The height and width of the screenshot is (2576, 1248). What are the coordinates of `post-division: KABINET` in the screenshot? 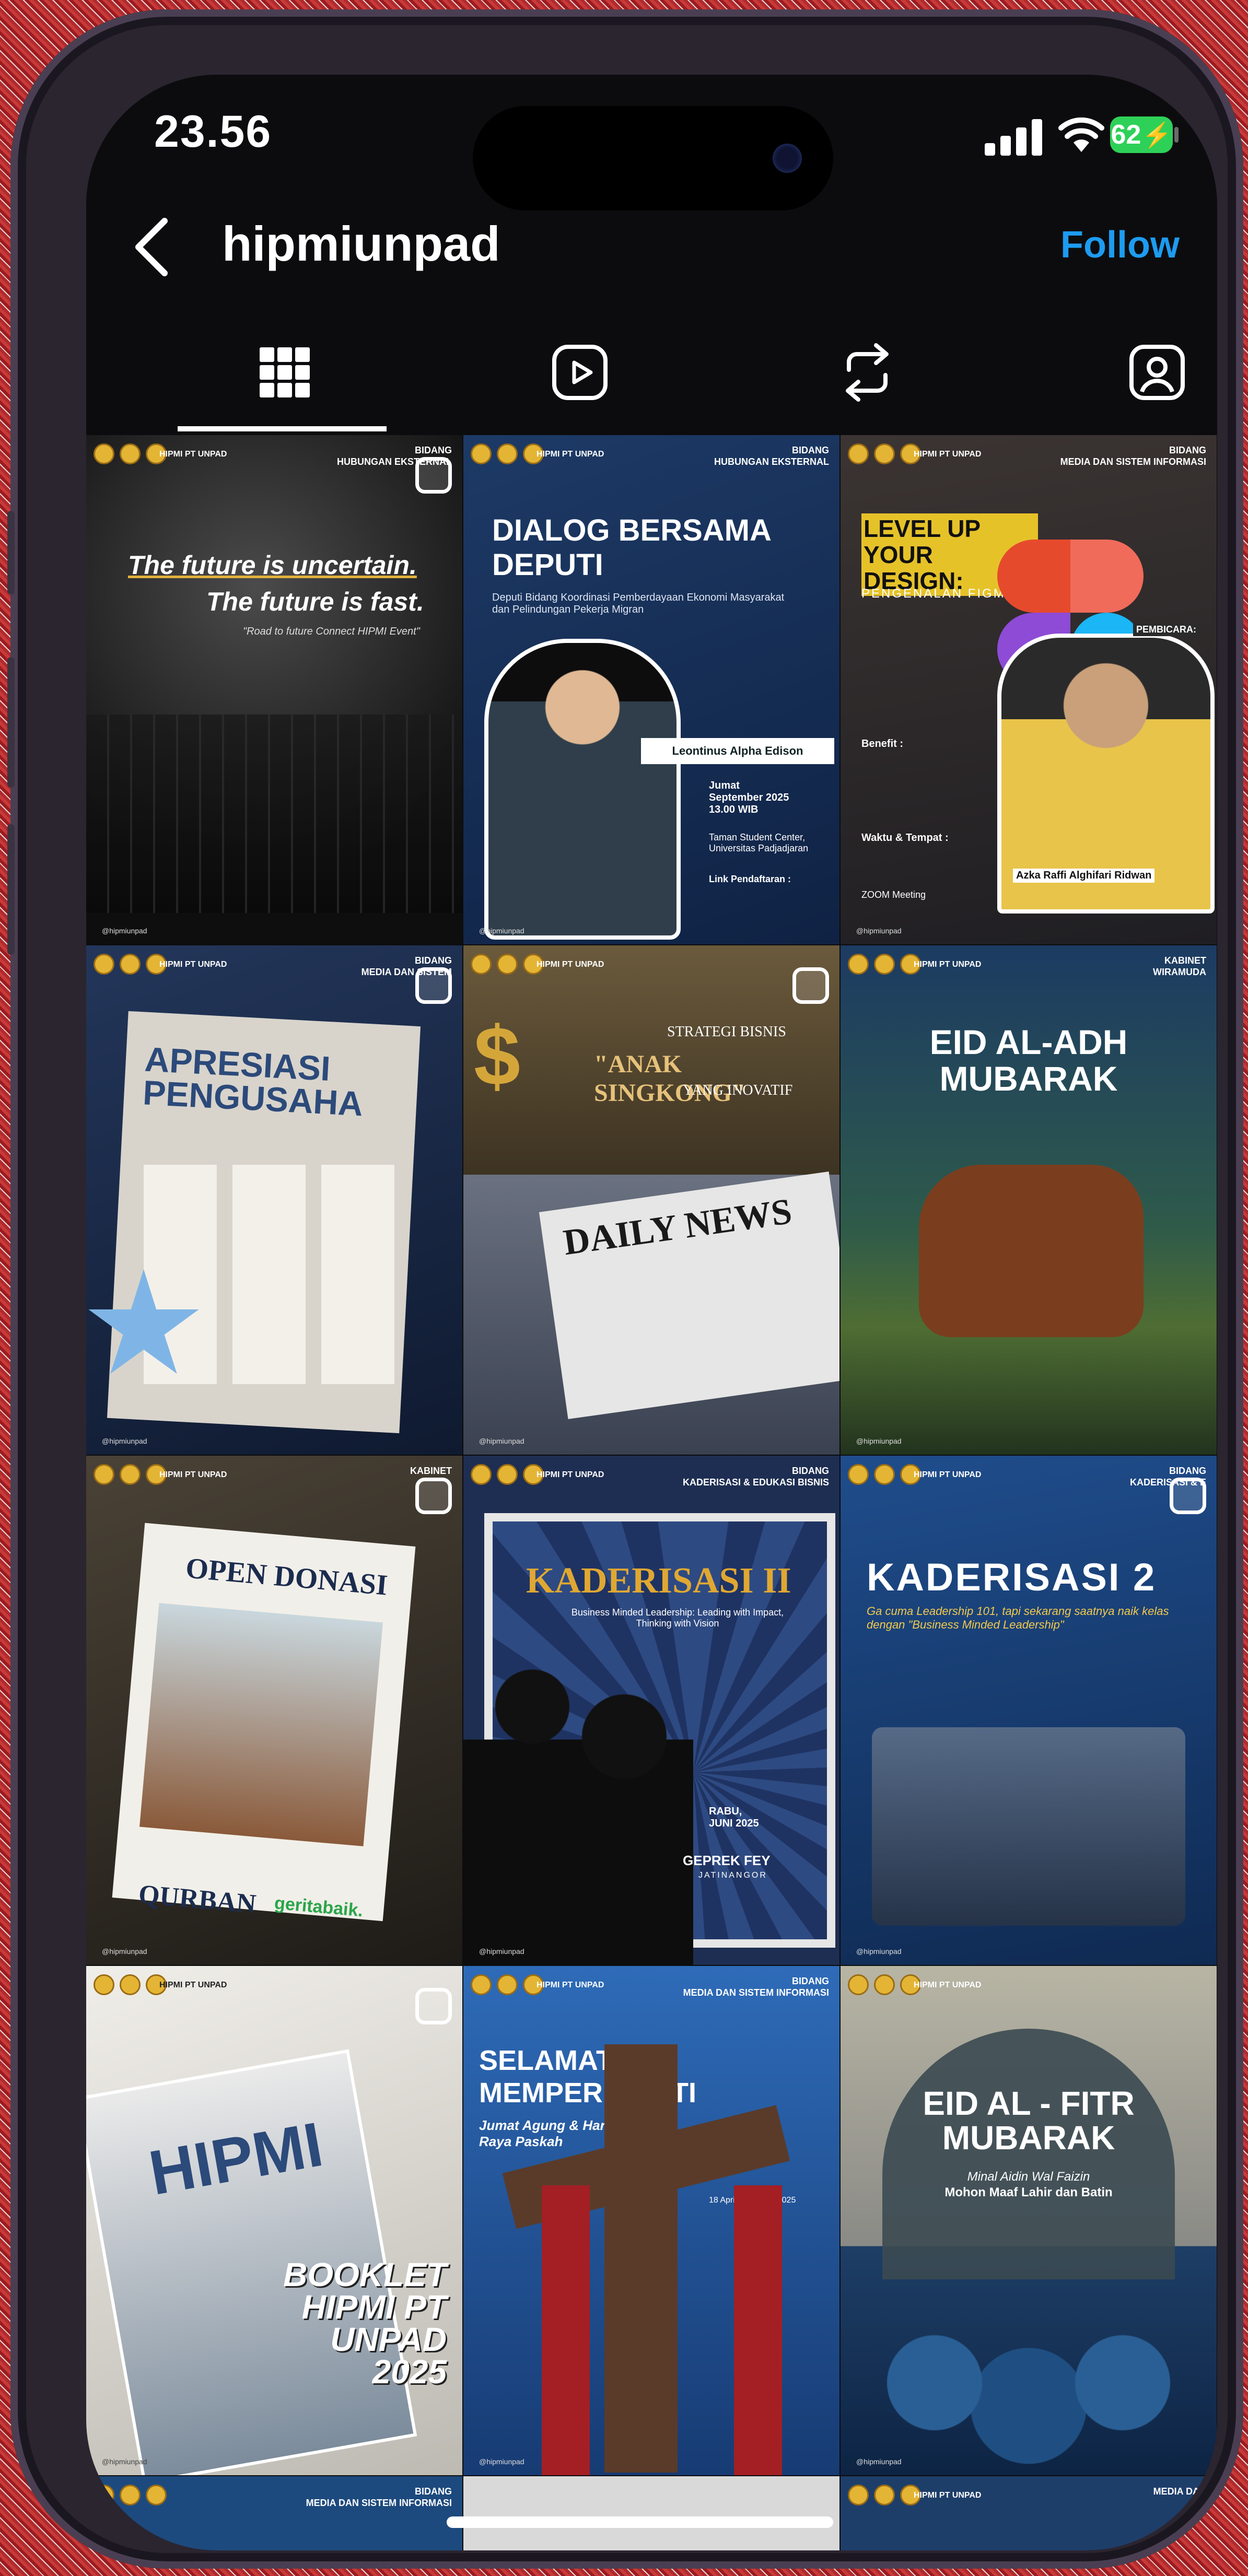 It's located at (431, 1471).